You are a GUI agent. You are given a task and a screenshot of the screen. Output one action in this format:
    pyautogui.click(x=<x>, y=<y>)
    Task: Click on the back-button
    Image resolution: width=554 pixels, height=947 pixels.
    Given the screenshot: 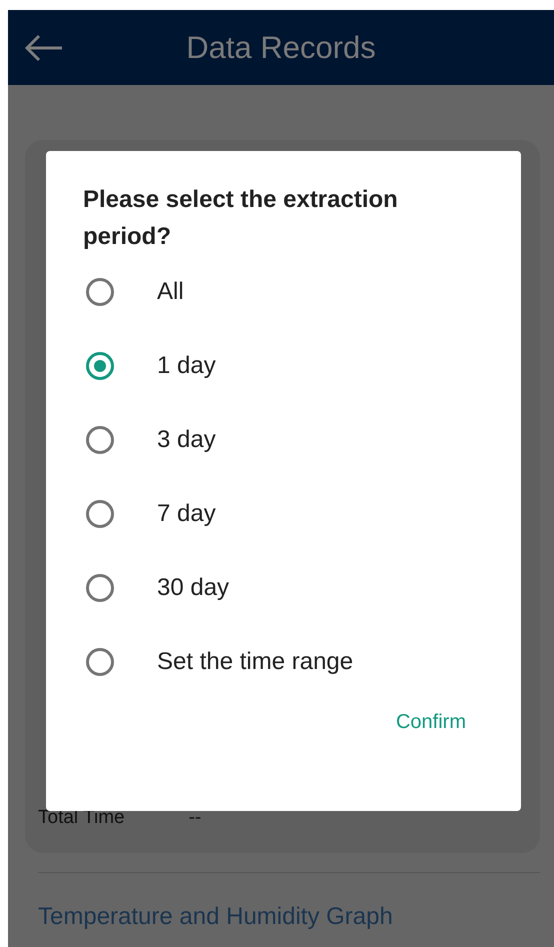 What is the action you would take?
    pyautogui.click(x=44, y=48)
    